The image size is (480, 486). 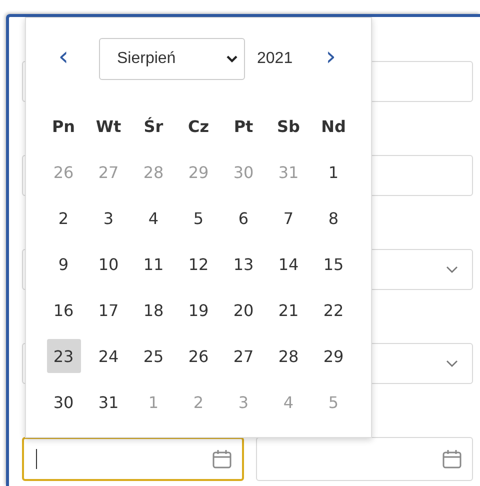 I want to click on day-cell: 24, so click(x=109, y=356).